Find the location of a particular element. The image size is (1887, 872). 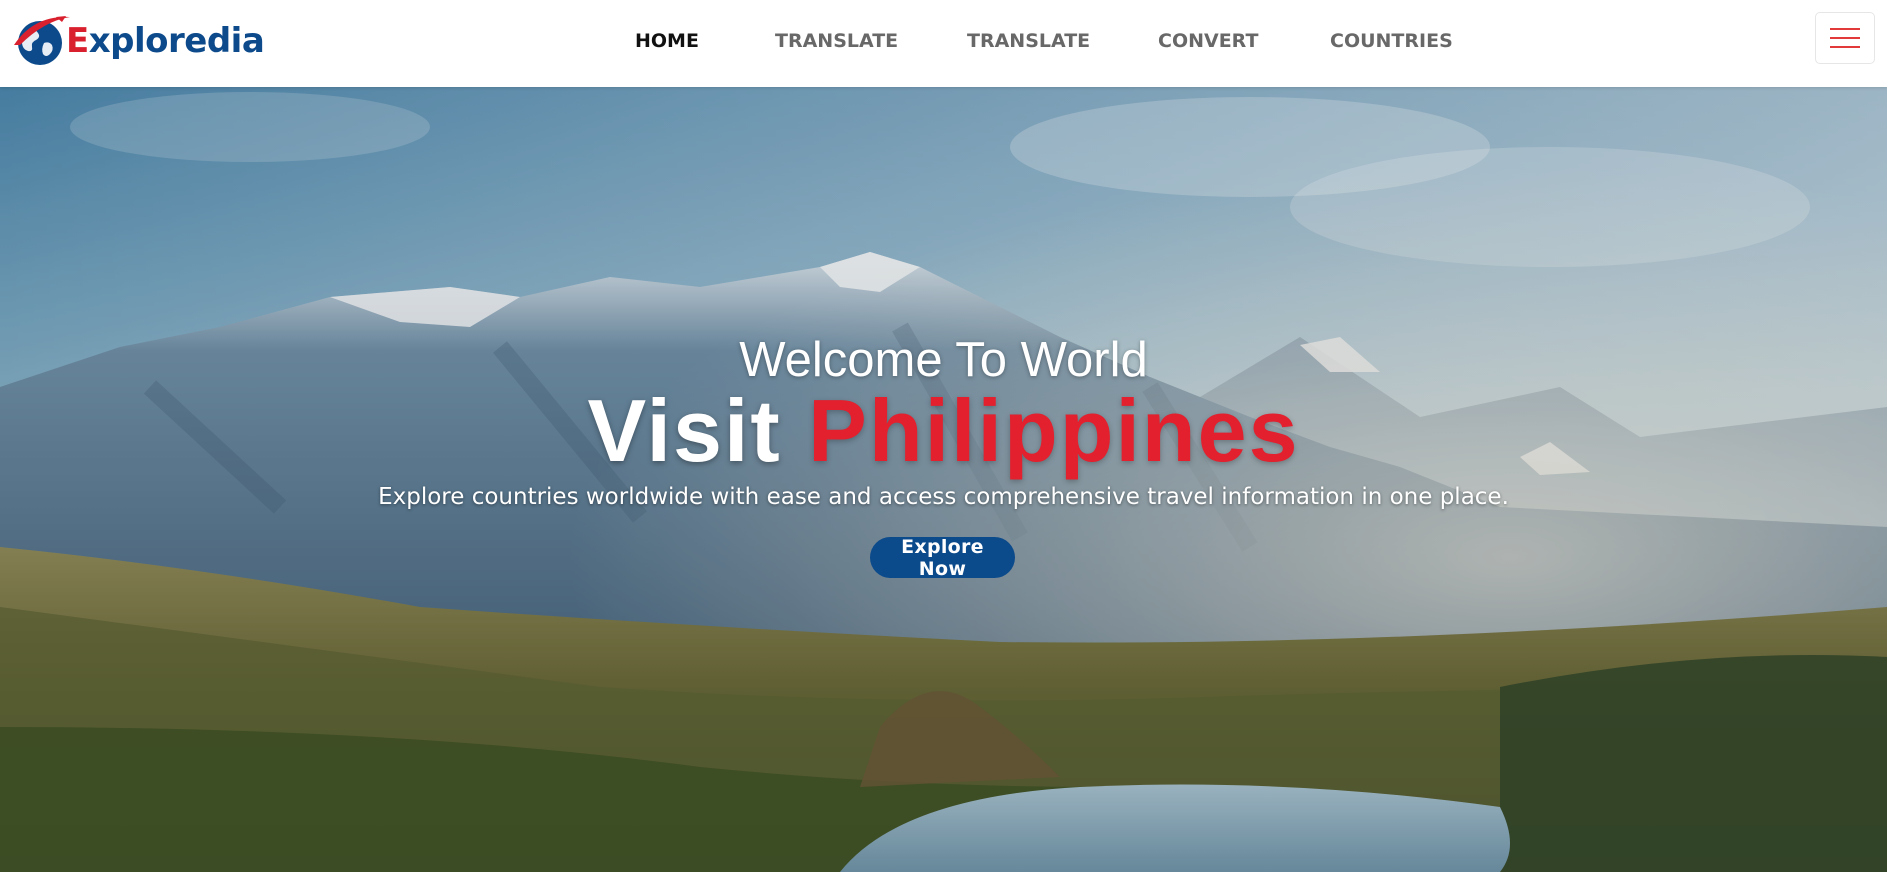

hero-title-prefix: Visit is located at coordinates (684, 430).